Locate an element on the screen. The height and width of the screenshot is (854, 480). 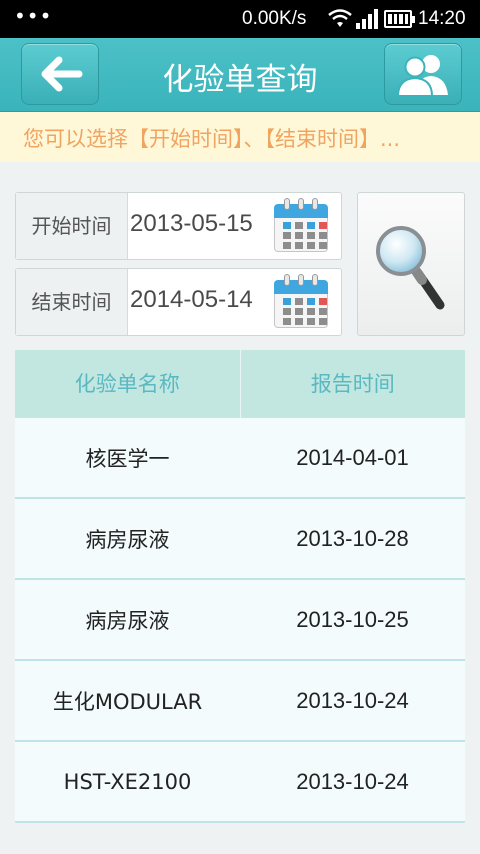
end-date-field: 结束时间 2014-05-14 is located at coordinates (178, 302).